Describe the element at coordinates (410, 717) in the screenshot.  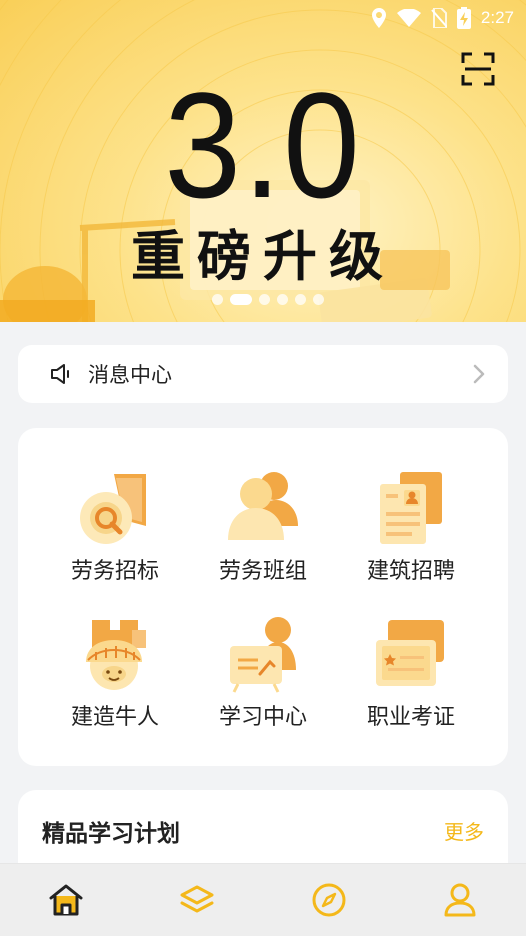
I see `feature-label: 职业考证` at that location.